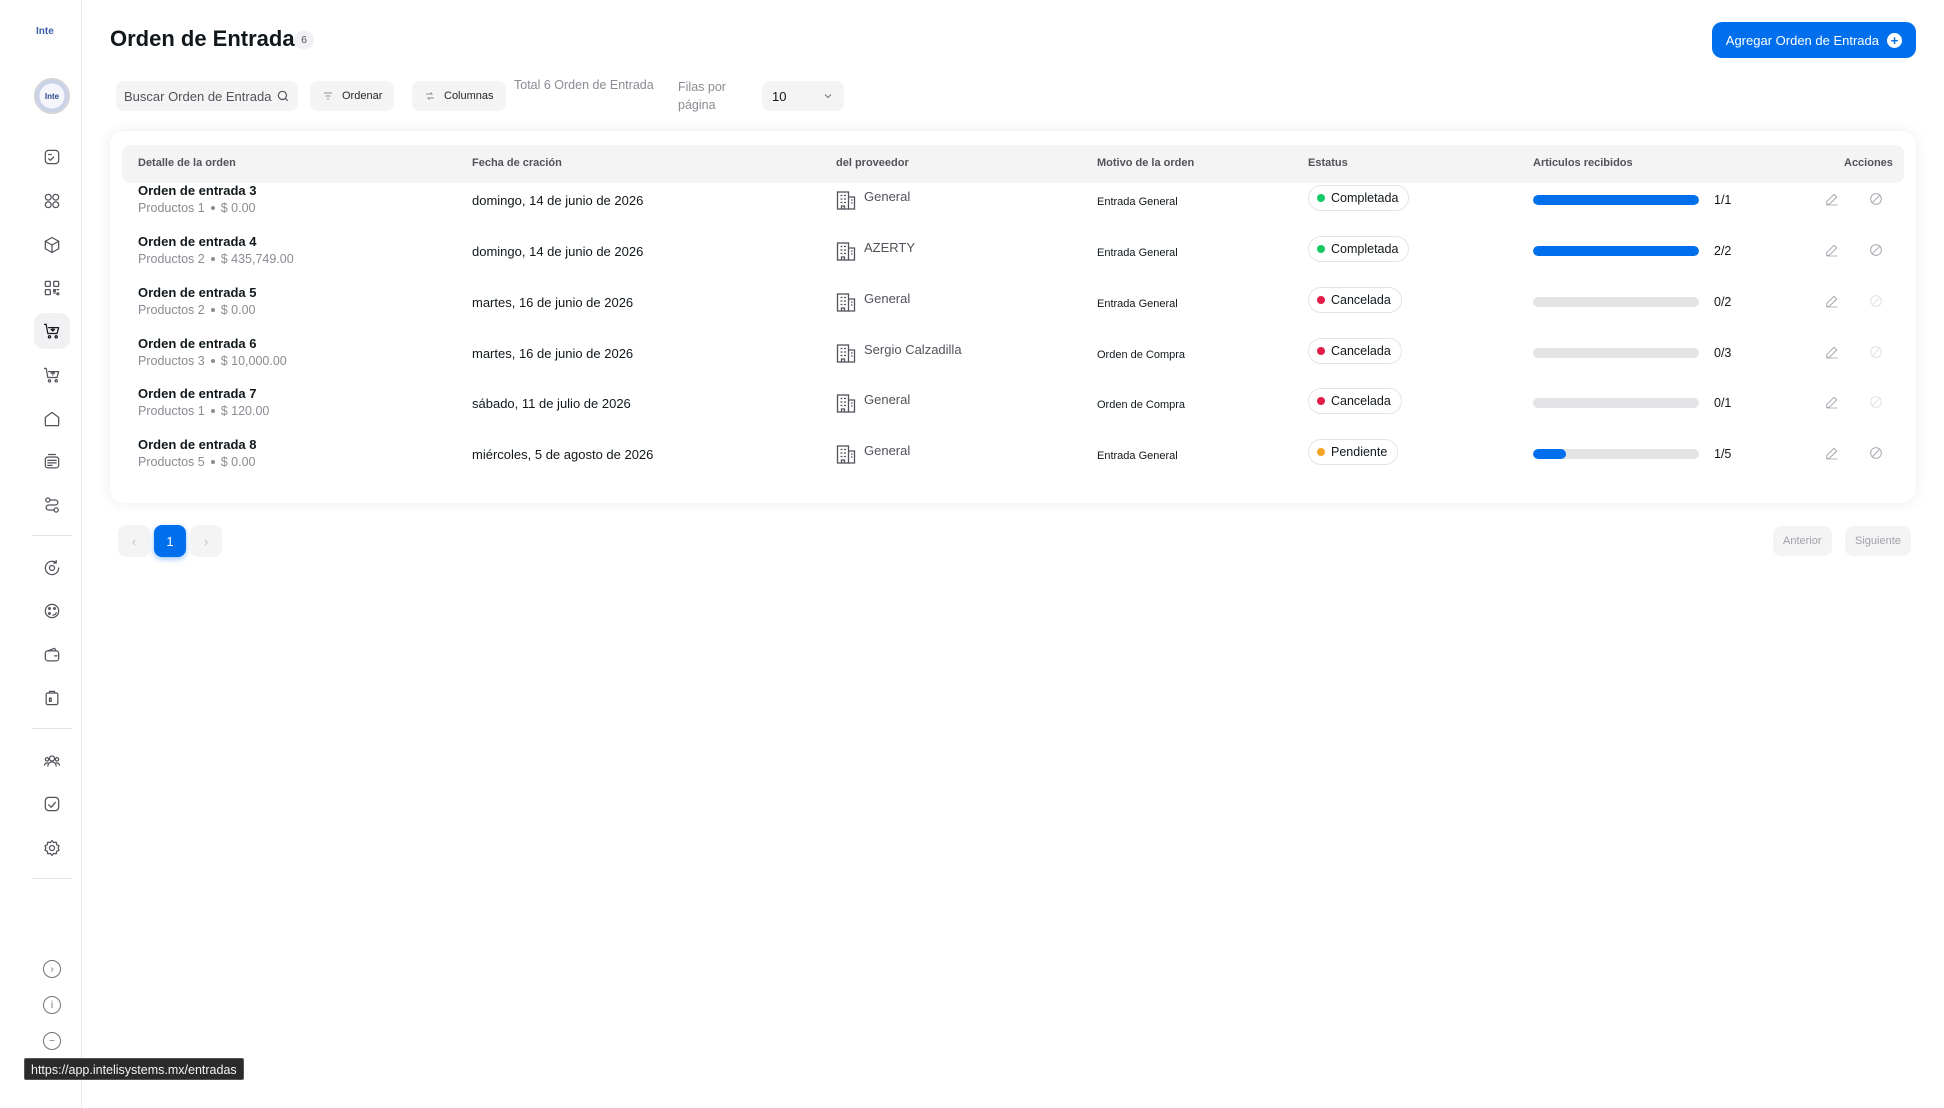 The image size is (1944, 1108). What do you see at coordinates (206, 541) in the screenshot?
I see `next-page-arrow: ›` at bounding box center [206, 541].